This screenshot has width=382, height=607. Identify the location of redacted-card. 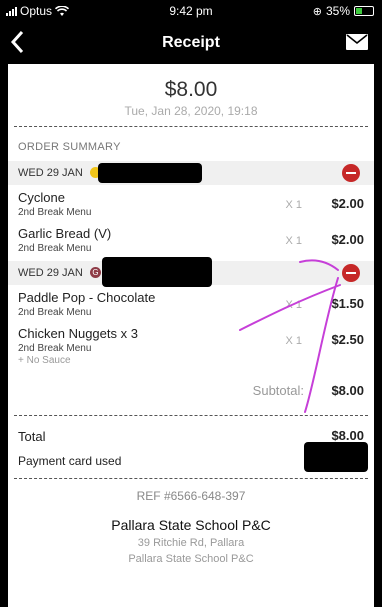
(336, 457).